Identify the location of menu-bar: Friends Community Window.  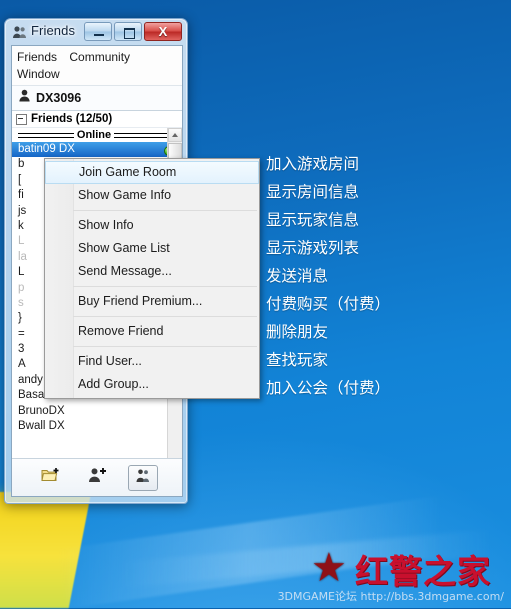
(97, 66).